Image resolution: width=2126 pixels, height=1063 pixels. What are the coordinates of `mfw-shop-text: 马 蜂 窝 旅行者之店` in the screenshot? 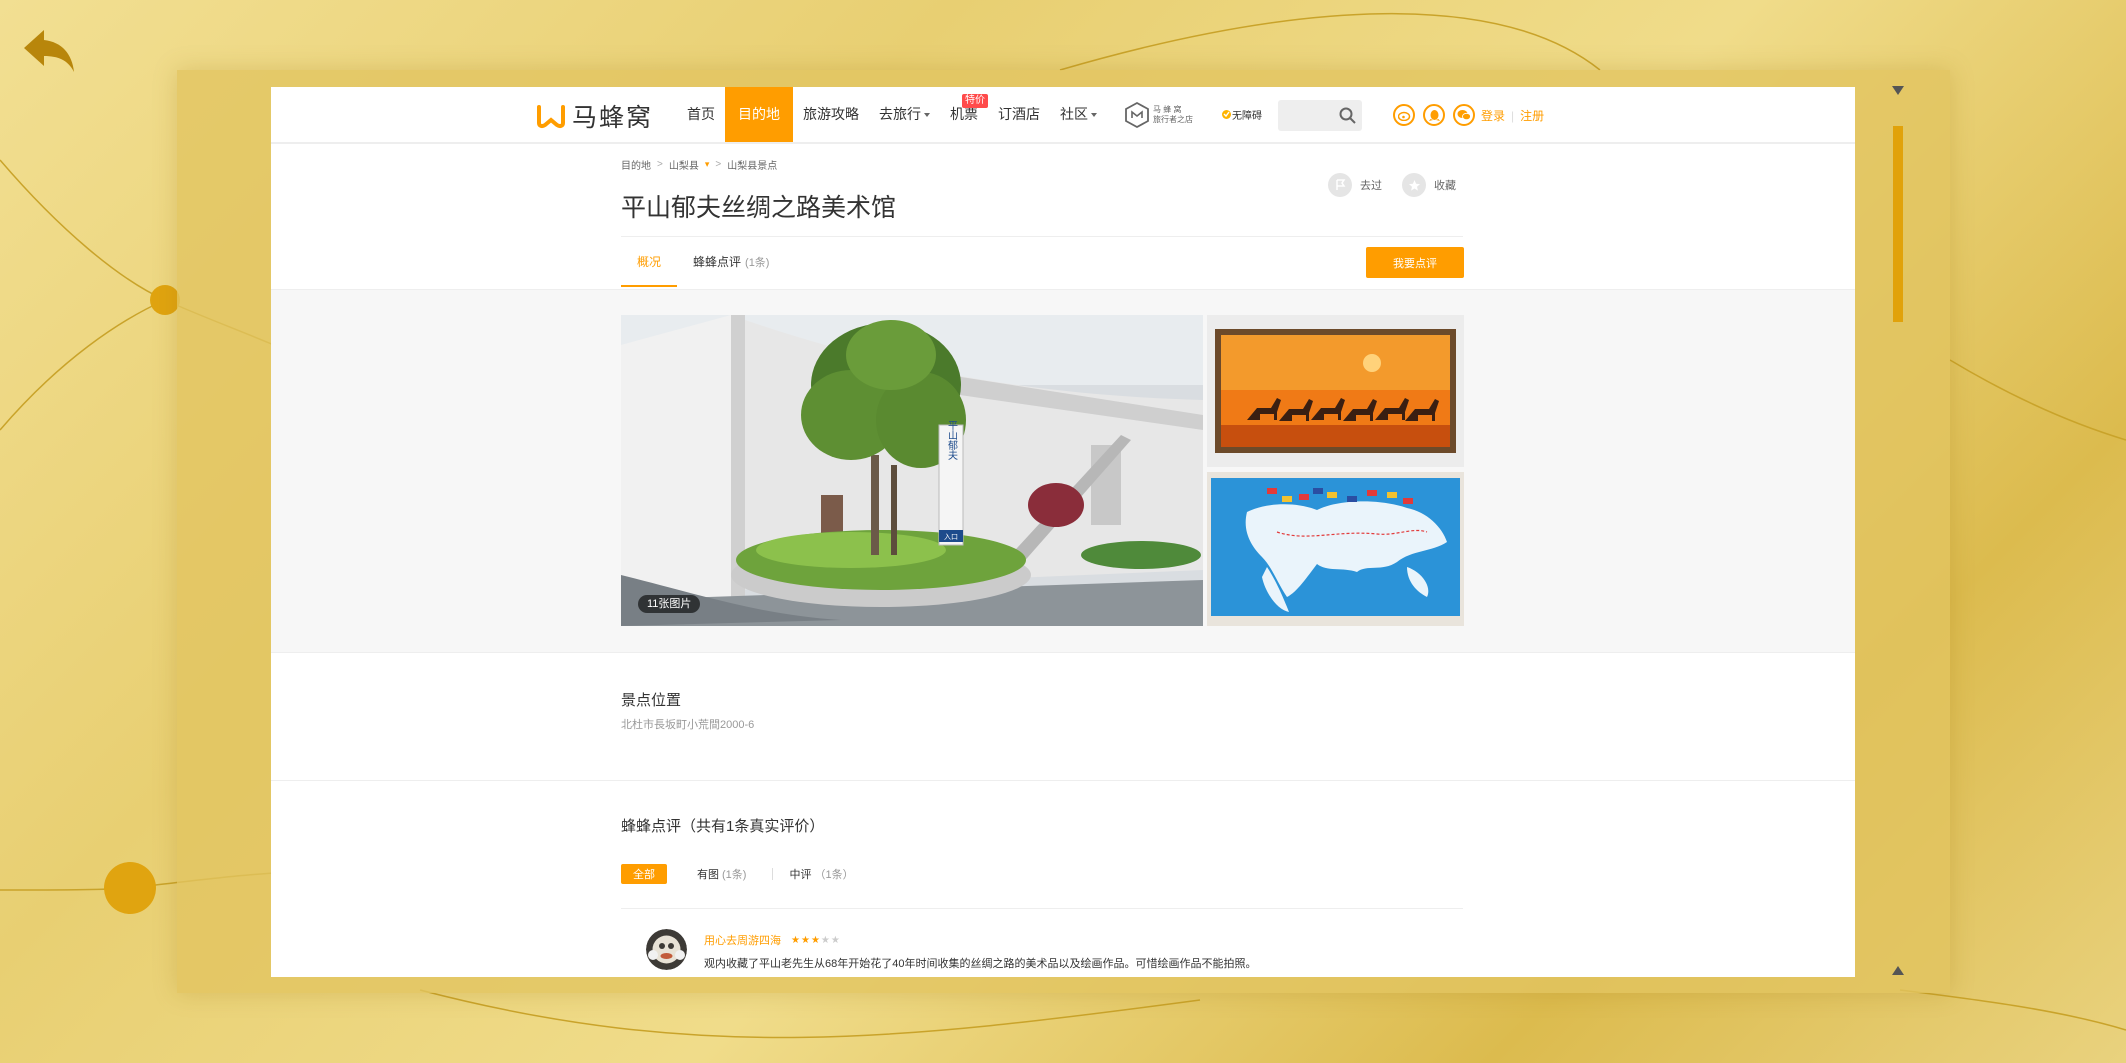 It's located at (1175, 115).